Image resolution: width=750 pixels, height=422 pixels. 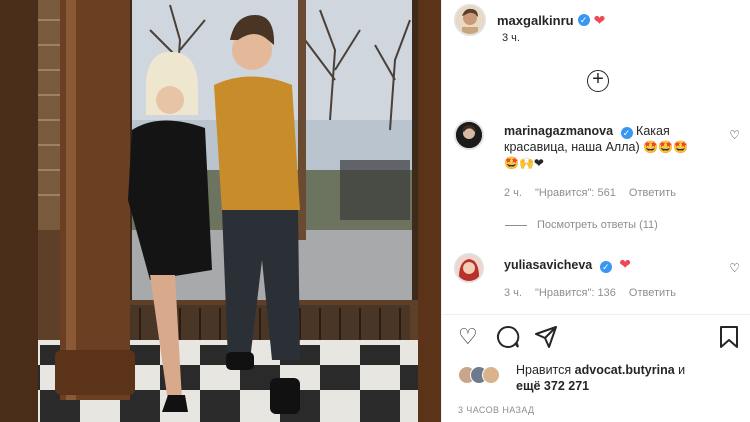 What do you see at coordinates (682, 370) in the screenshot?
I see `likes-and: и` at bounding box center [682, 370].